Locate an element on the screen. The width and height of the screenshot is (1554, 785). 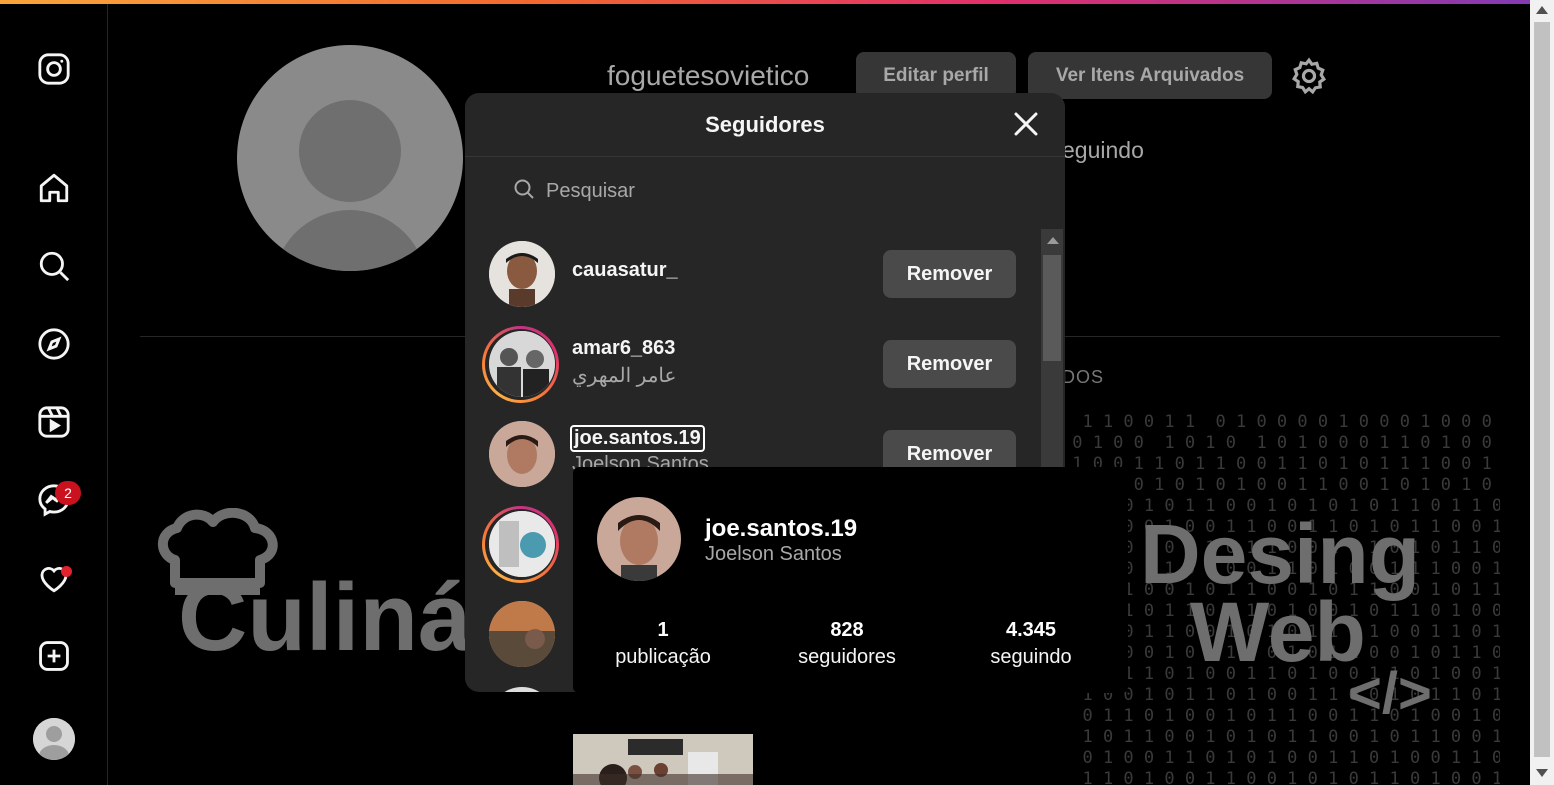
scroll-thumb is located at coordinates (1052, 308).